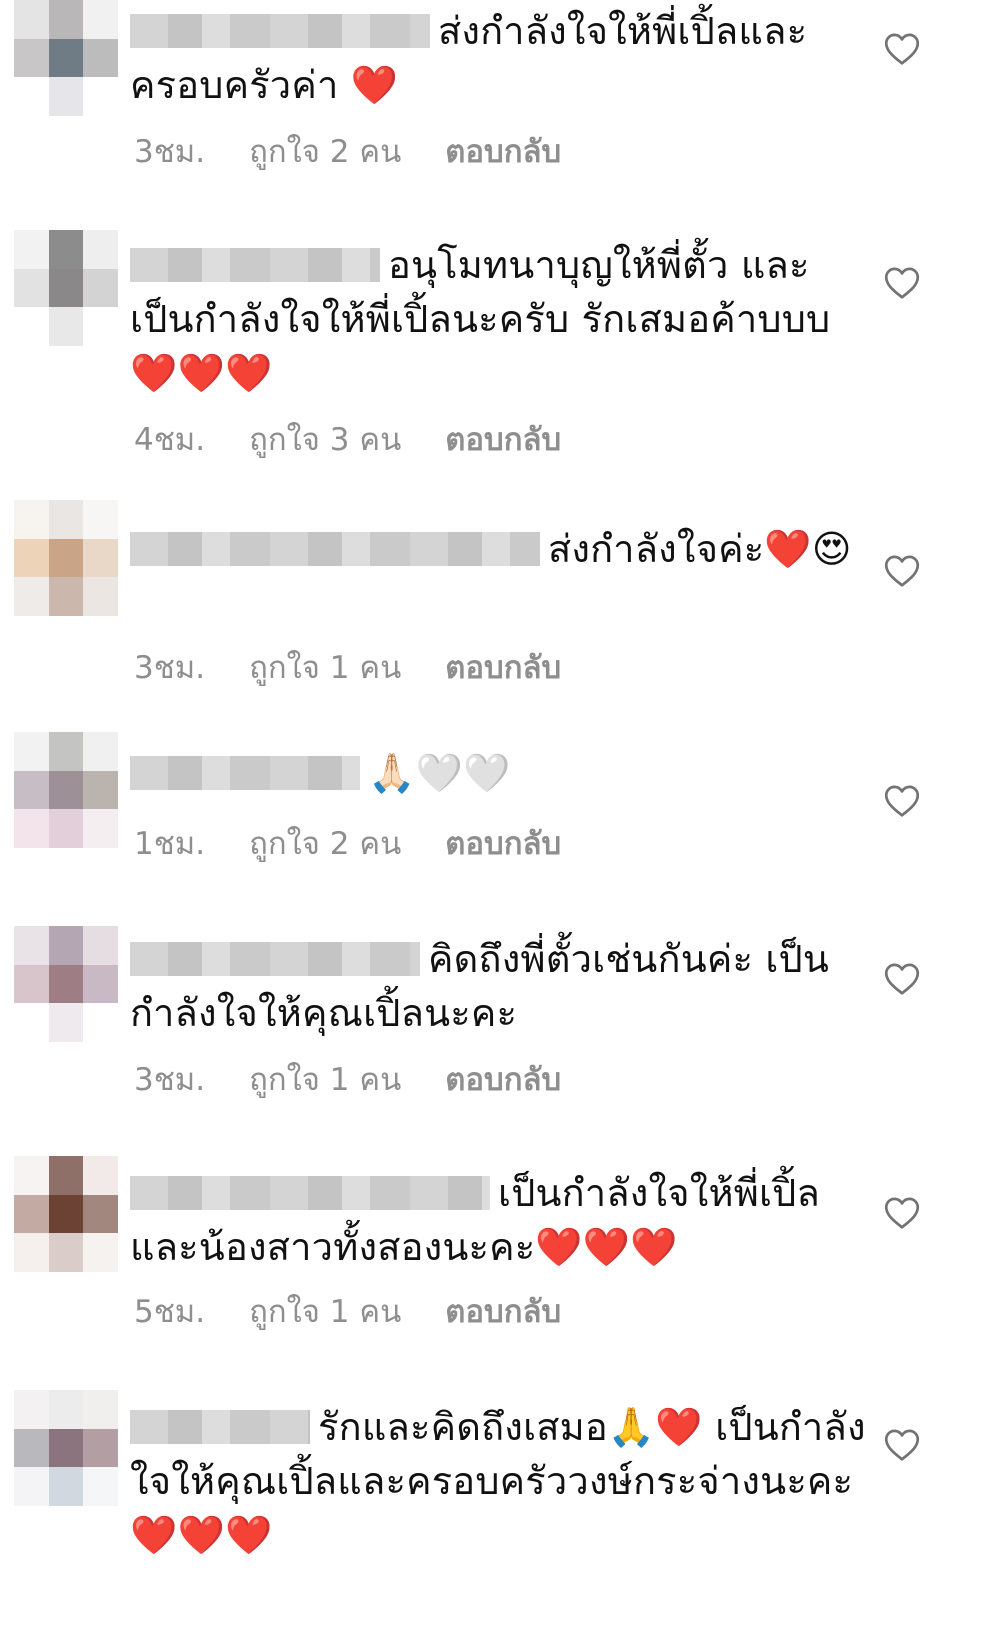 Image resolution: width=1008 pixels, height=1626 pixels. I want to click on comment-meta: 3ชม. ถูกใจ 2 คน ตอบกลับ, so click(347, 151).